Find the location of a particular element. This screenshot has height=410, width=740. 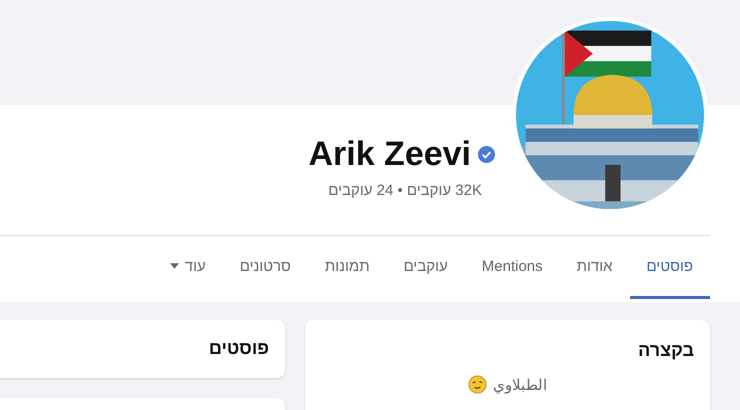

more-tab: עוד is located at coordinates (187, 267).